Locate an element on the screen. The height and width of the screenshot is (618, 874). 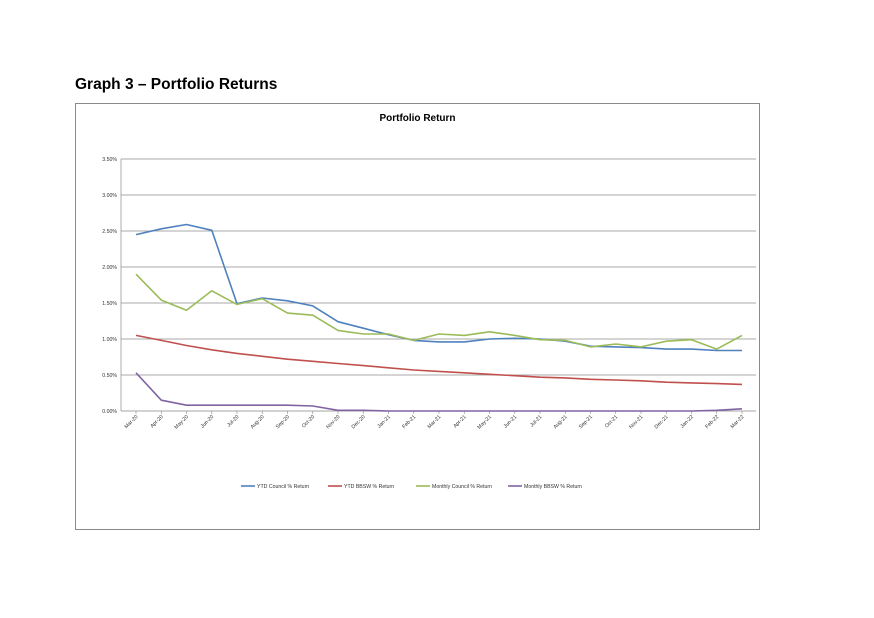
x-tick-label: Aug-21 is located at coordinates (561, 422).